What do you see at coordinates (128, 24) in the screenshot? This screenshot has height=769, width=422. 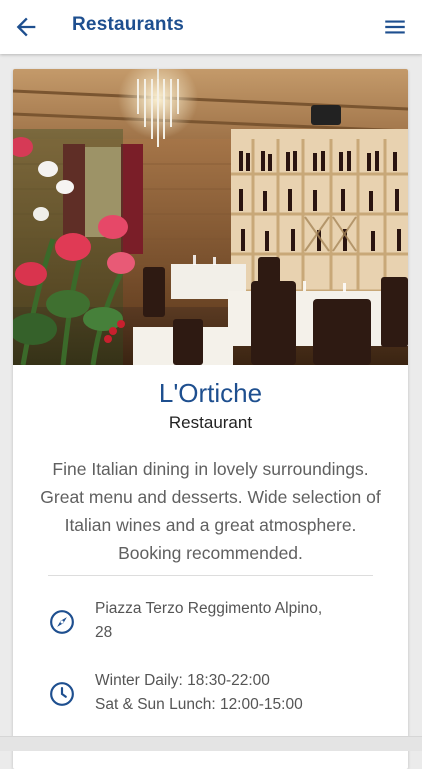 I see `page-title: Restaurants` at bounding box center [128, 24].